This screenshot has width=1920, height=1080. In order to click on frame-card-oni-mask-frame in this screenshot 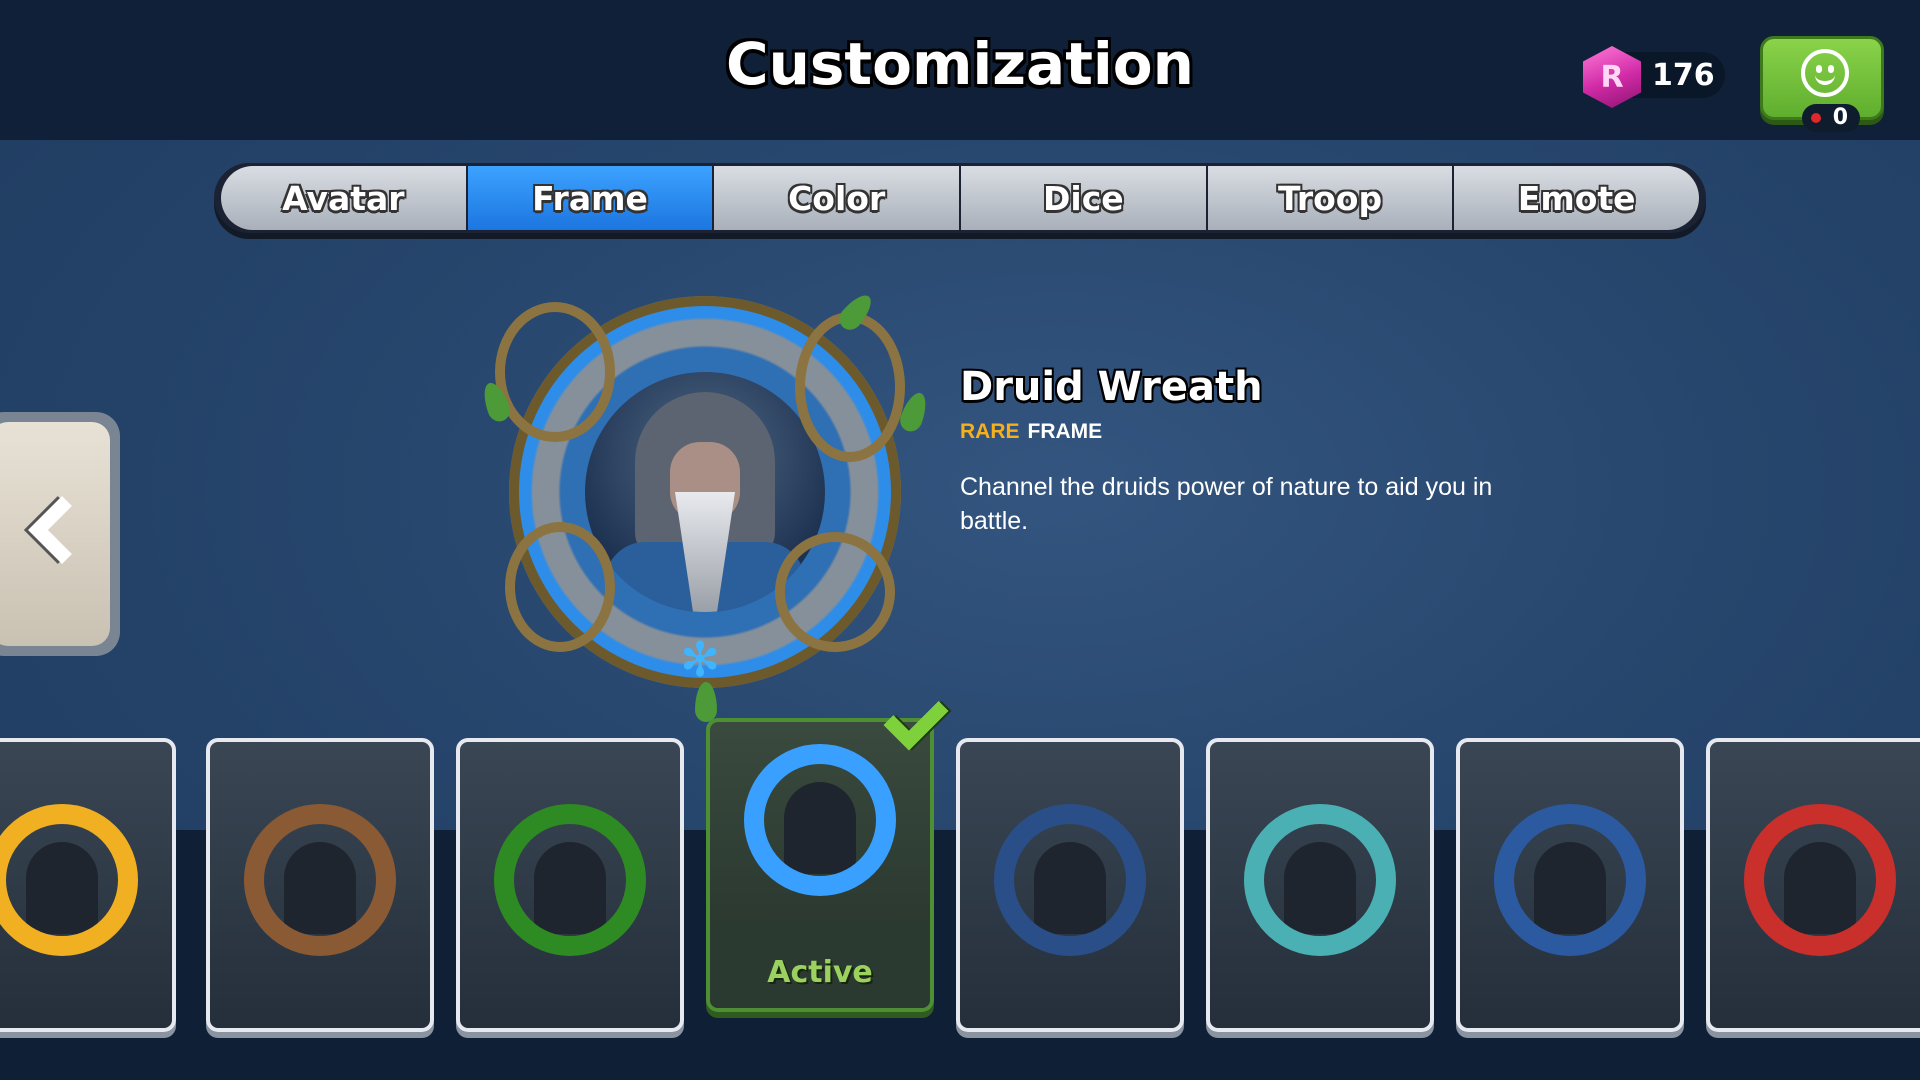, I will do `click(1813, 885)`.